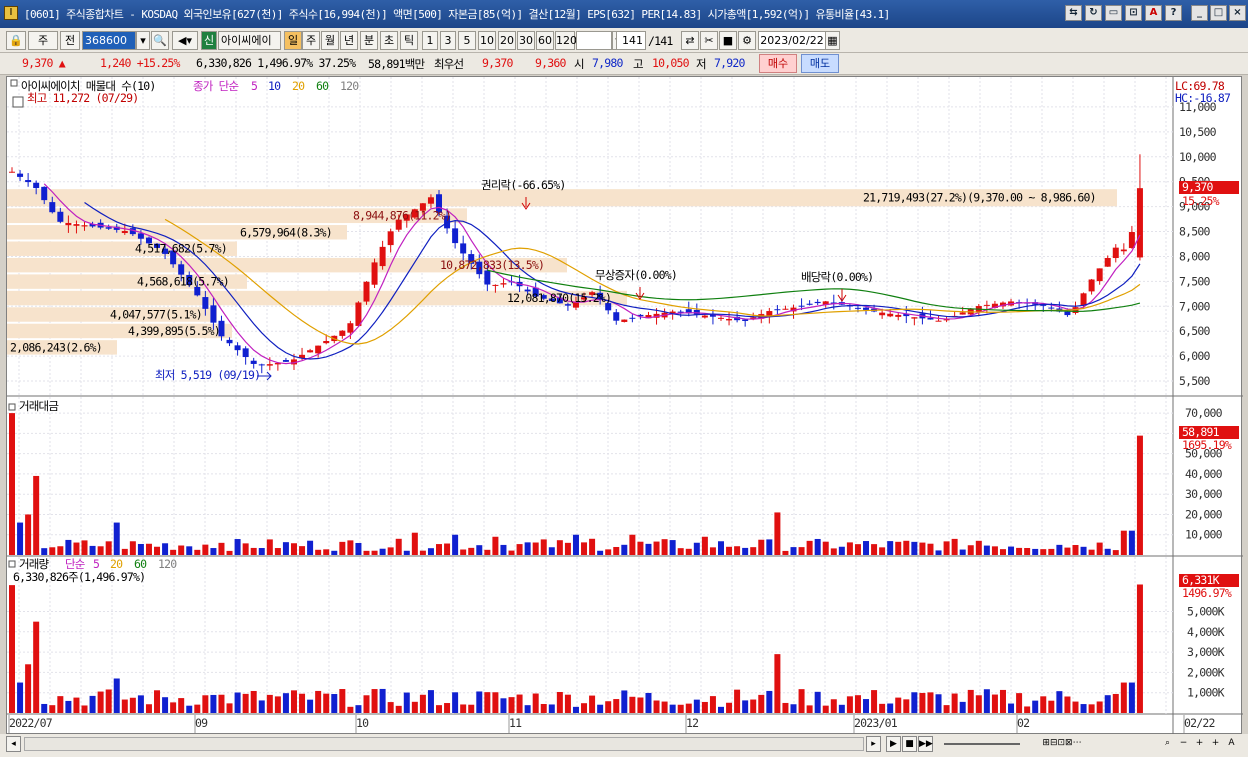 The image size is (1248, 757). I want to click on close-button: ×, so click(1237, 13).